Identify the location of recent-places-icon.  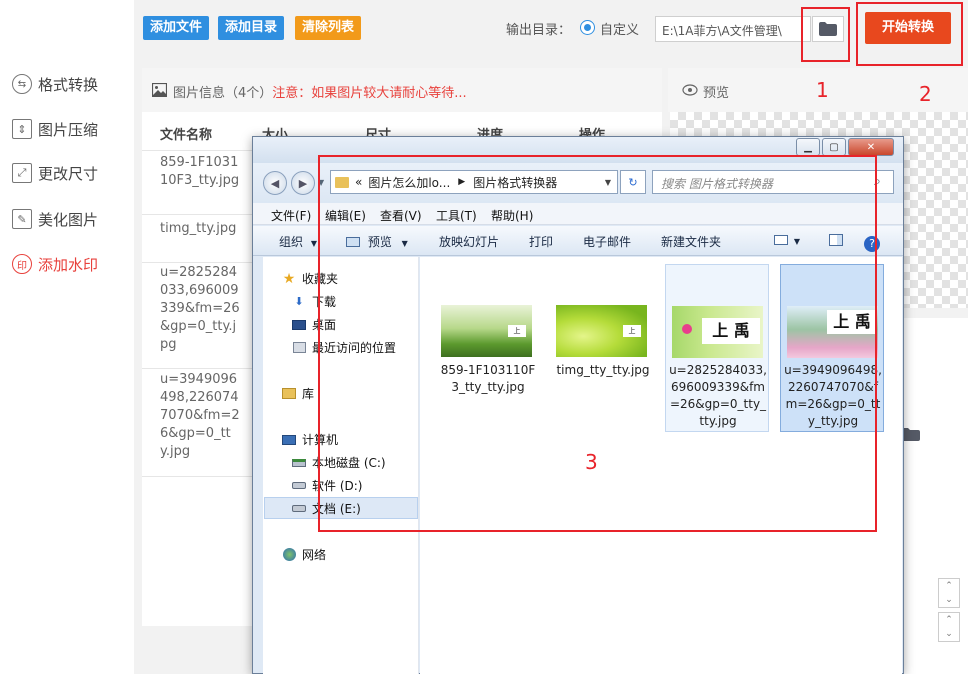
(299, 348).